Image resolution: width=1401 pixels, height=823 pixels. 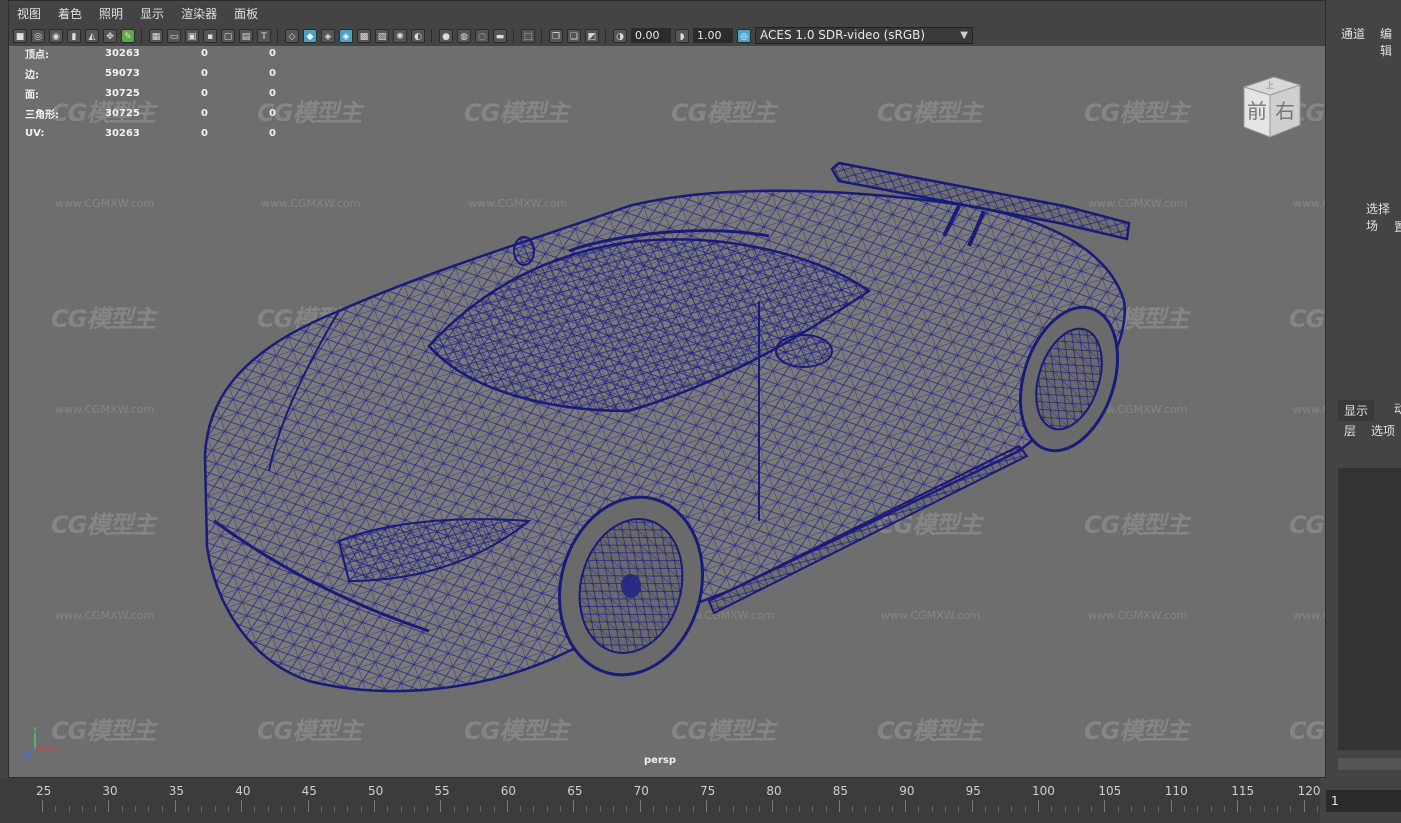 What do you see at coordinates (574, 35) in the screenshot?
I see `xray-active-icon: ❏` at bounding box center [574, 35].